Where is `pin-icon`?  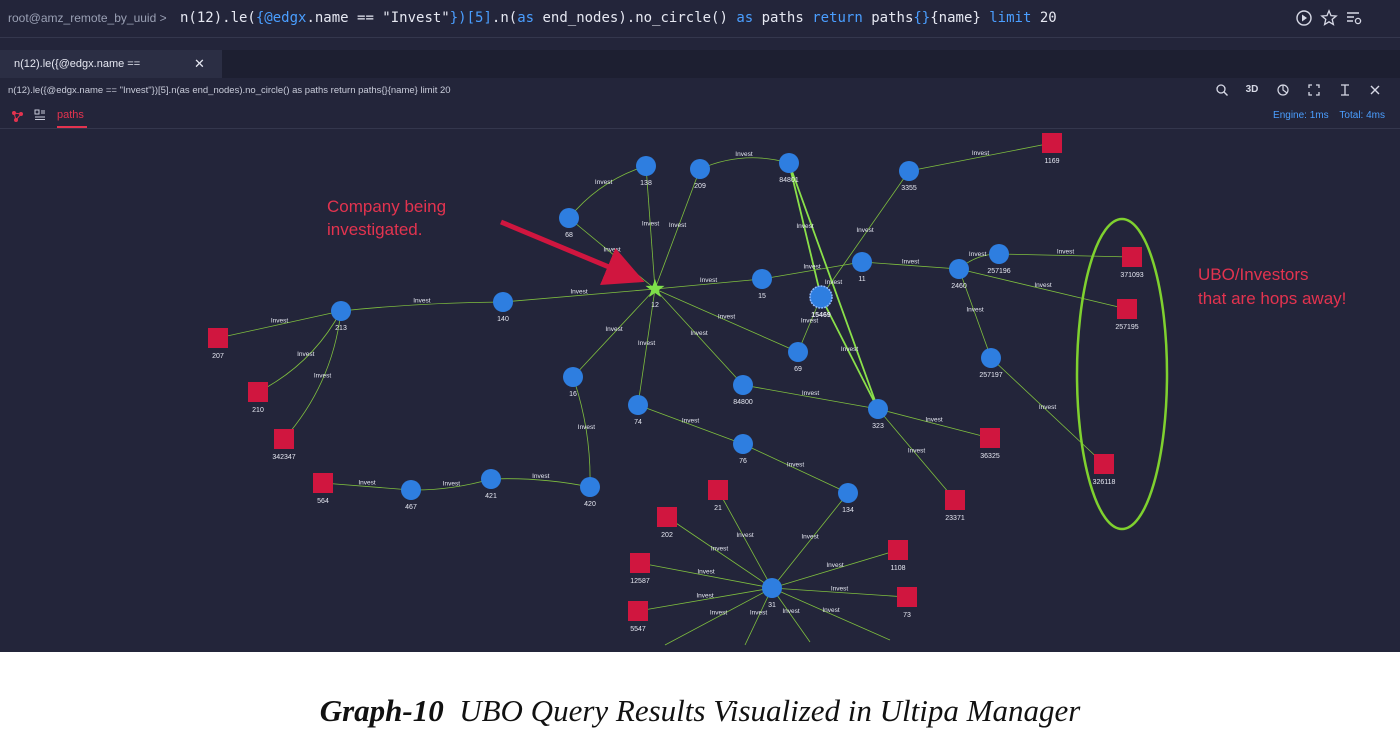
pin-icon is located at coordinates (1345, 90).